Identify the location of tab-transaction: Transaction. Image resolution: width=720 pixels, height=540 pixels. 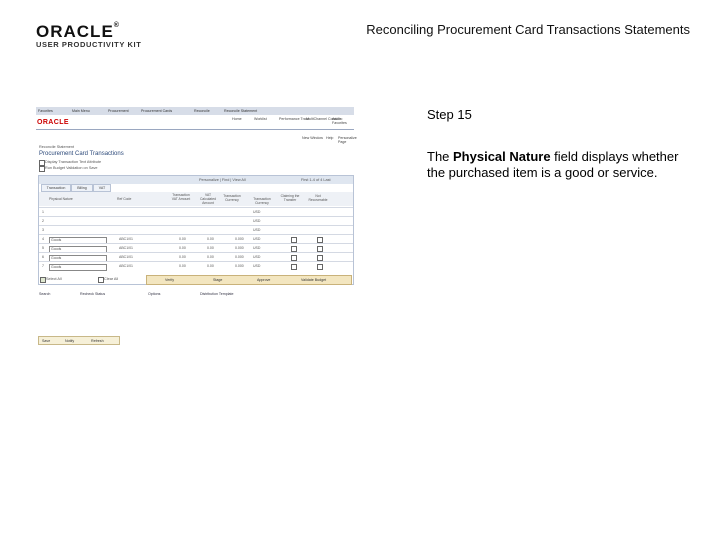
(56, 188).